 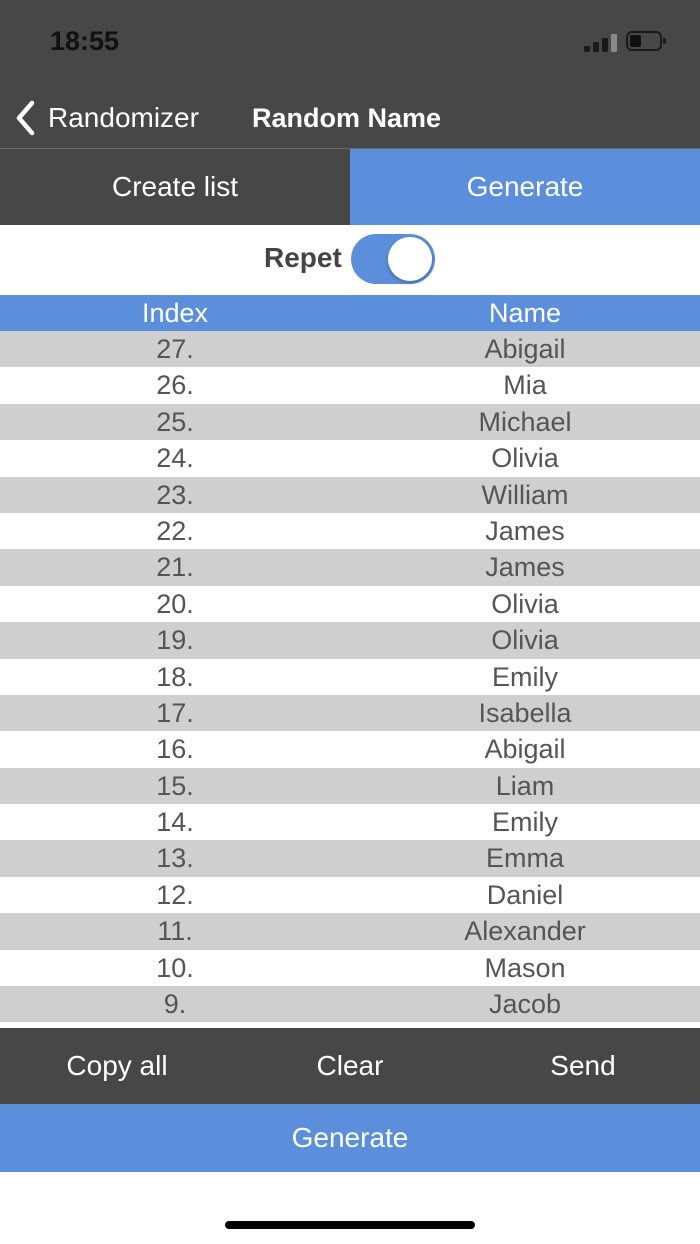 What do you see at coordinates (123, 117) in the screenshot?
I see `back-label: Randomizer` at bounding box center [123, 117].